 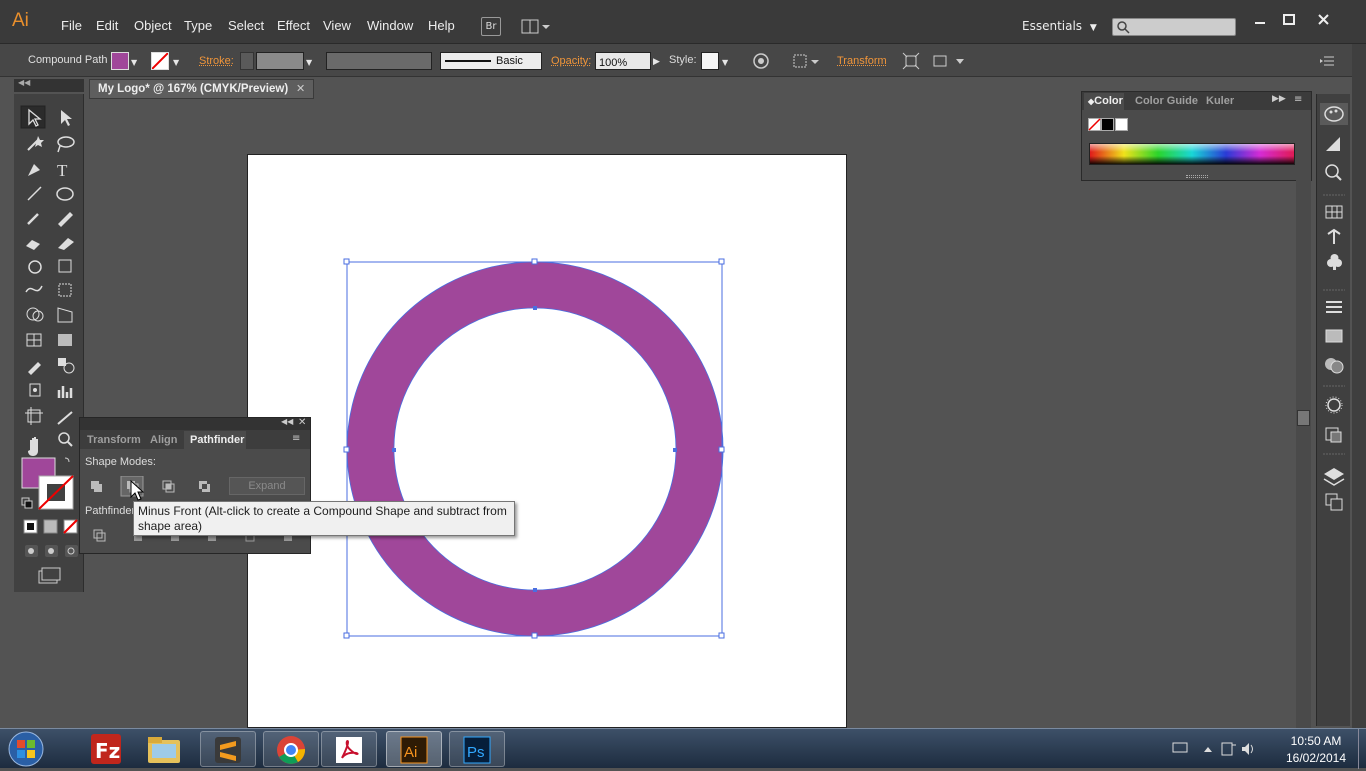 What do you see at coordinates (1334, 365) in the screenshot?
I see `transparency-panel-icon` at bounding box center [1334, 365].